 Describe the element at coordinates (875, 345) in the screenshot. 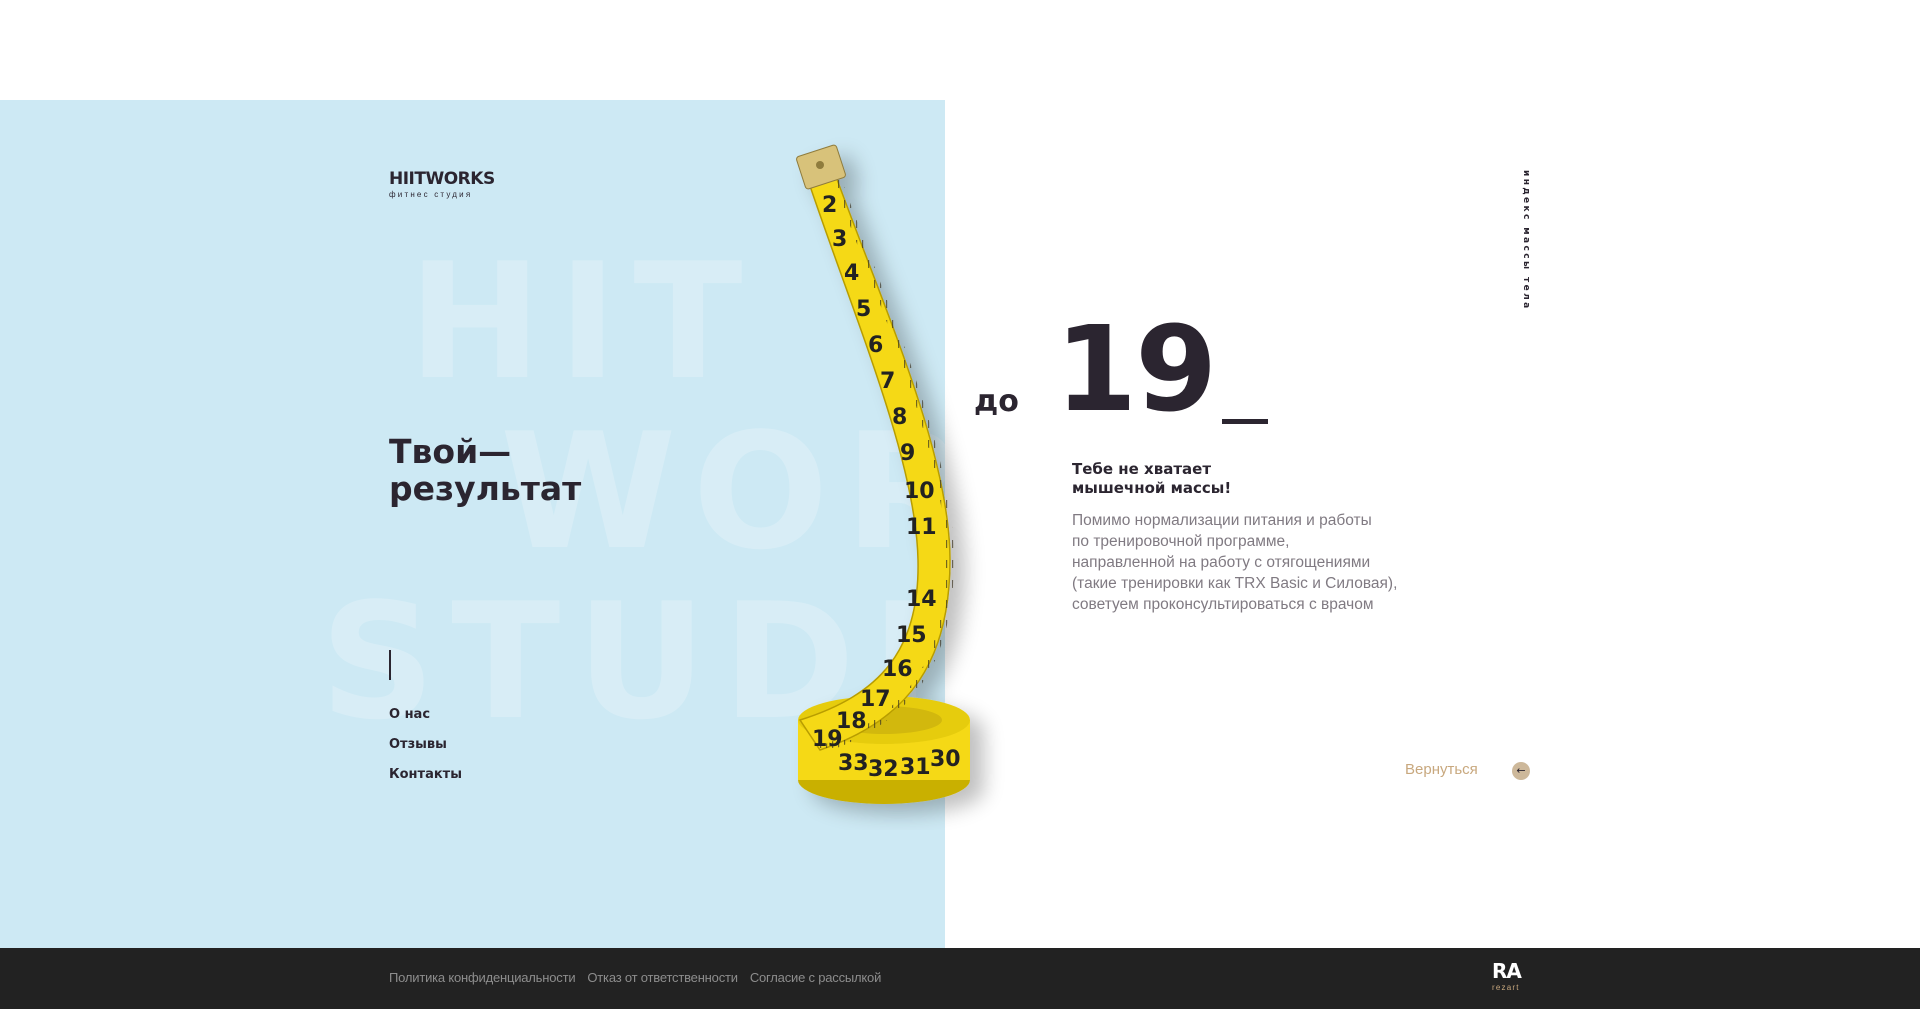

I see `svg-text: 6` at that location.